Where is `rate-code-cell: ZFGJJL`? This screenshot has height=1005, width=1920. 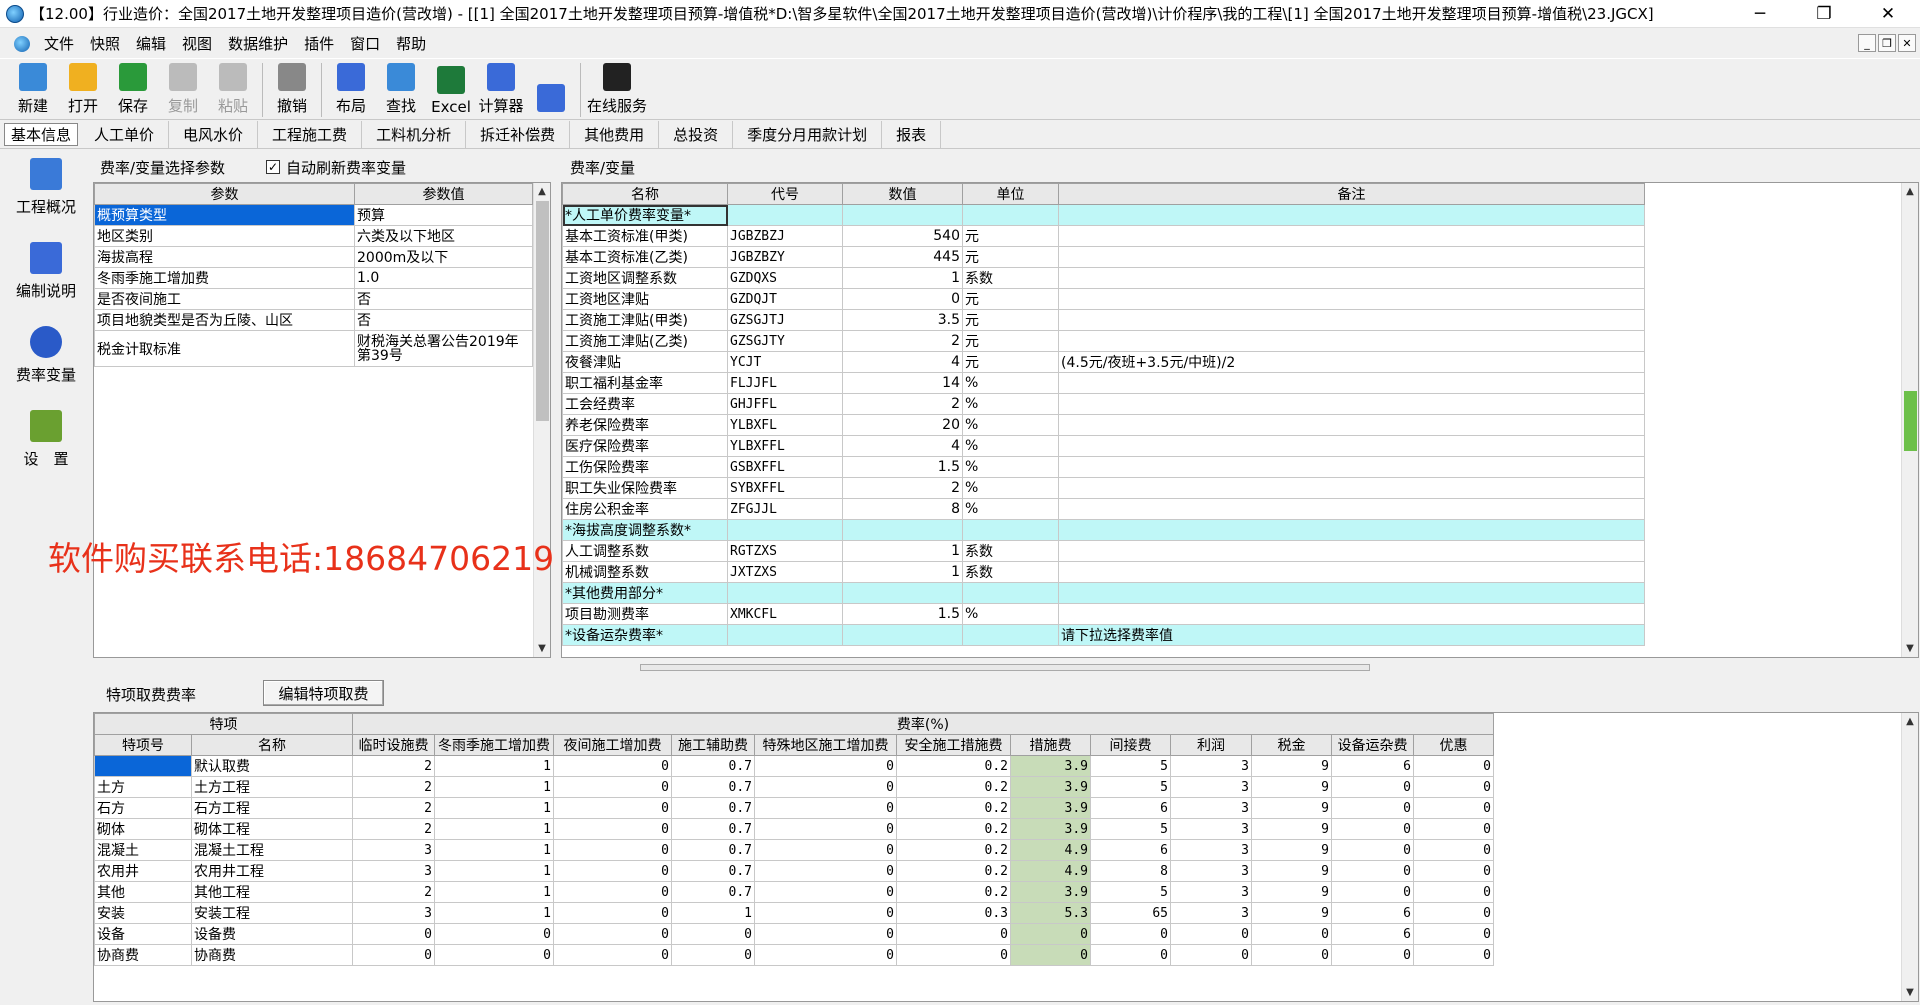
rate-code-cell: ZFGJJL is located at coordinates (785, 509).